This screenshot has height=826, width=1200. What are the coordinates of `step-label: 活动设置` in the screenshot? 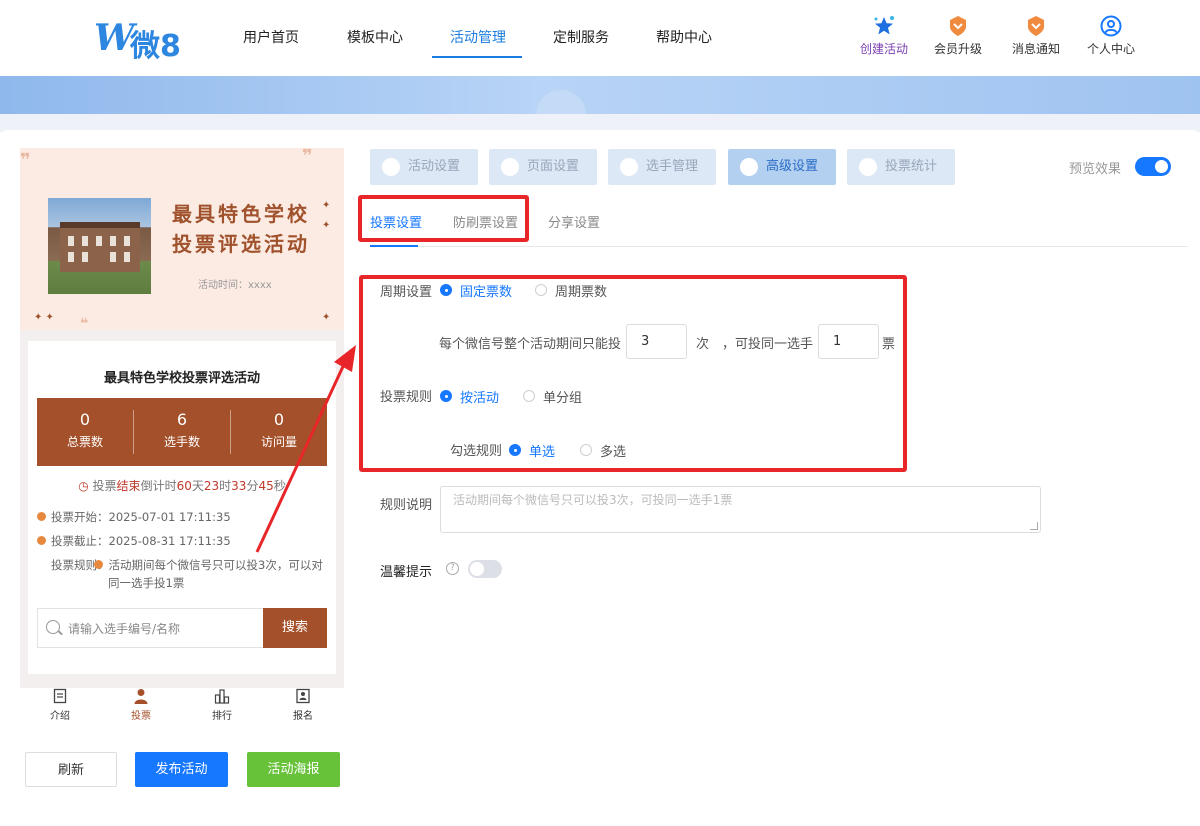 It's located at (434, 166).